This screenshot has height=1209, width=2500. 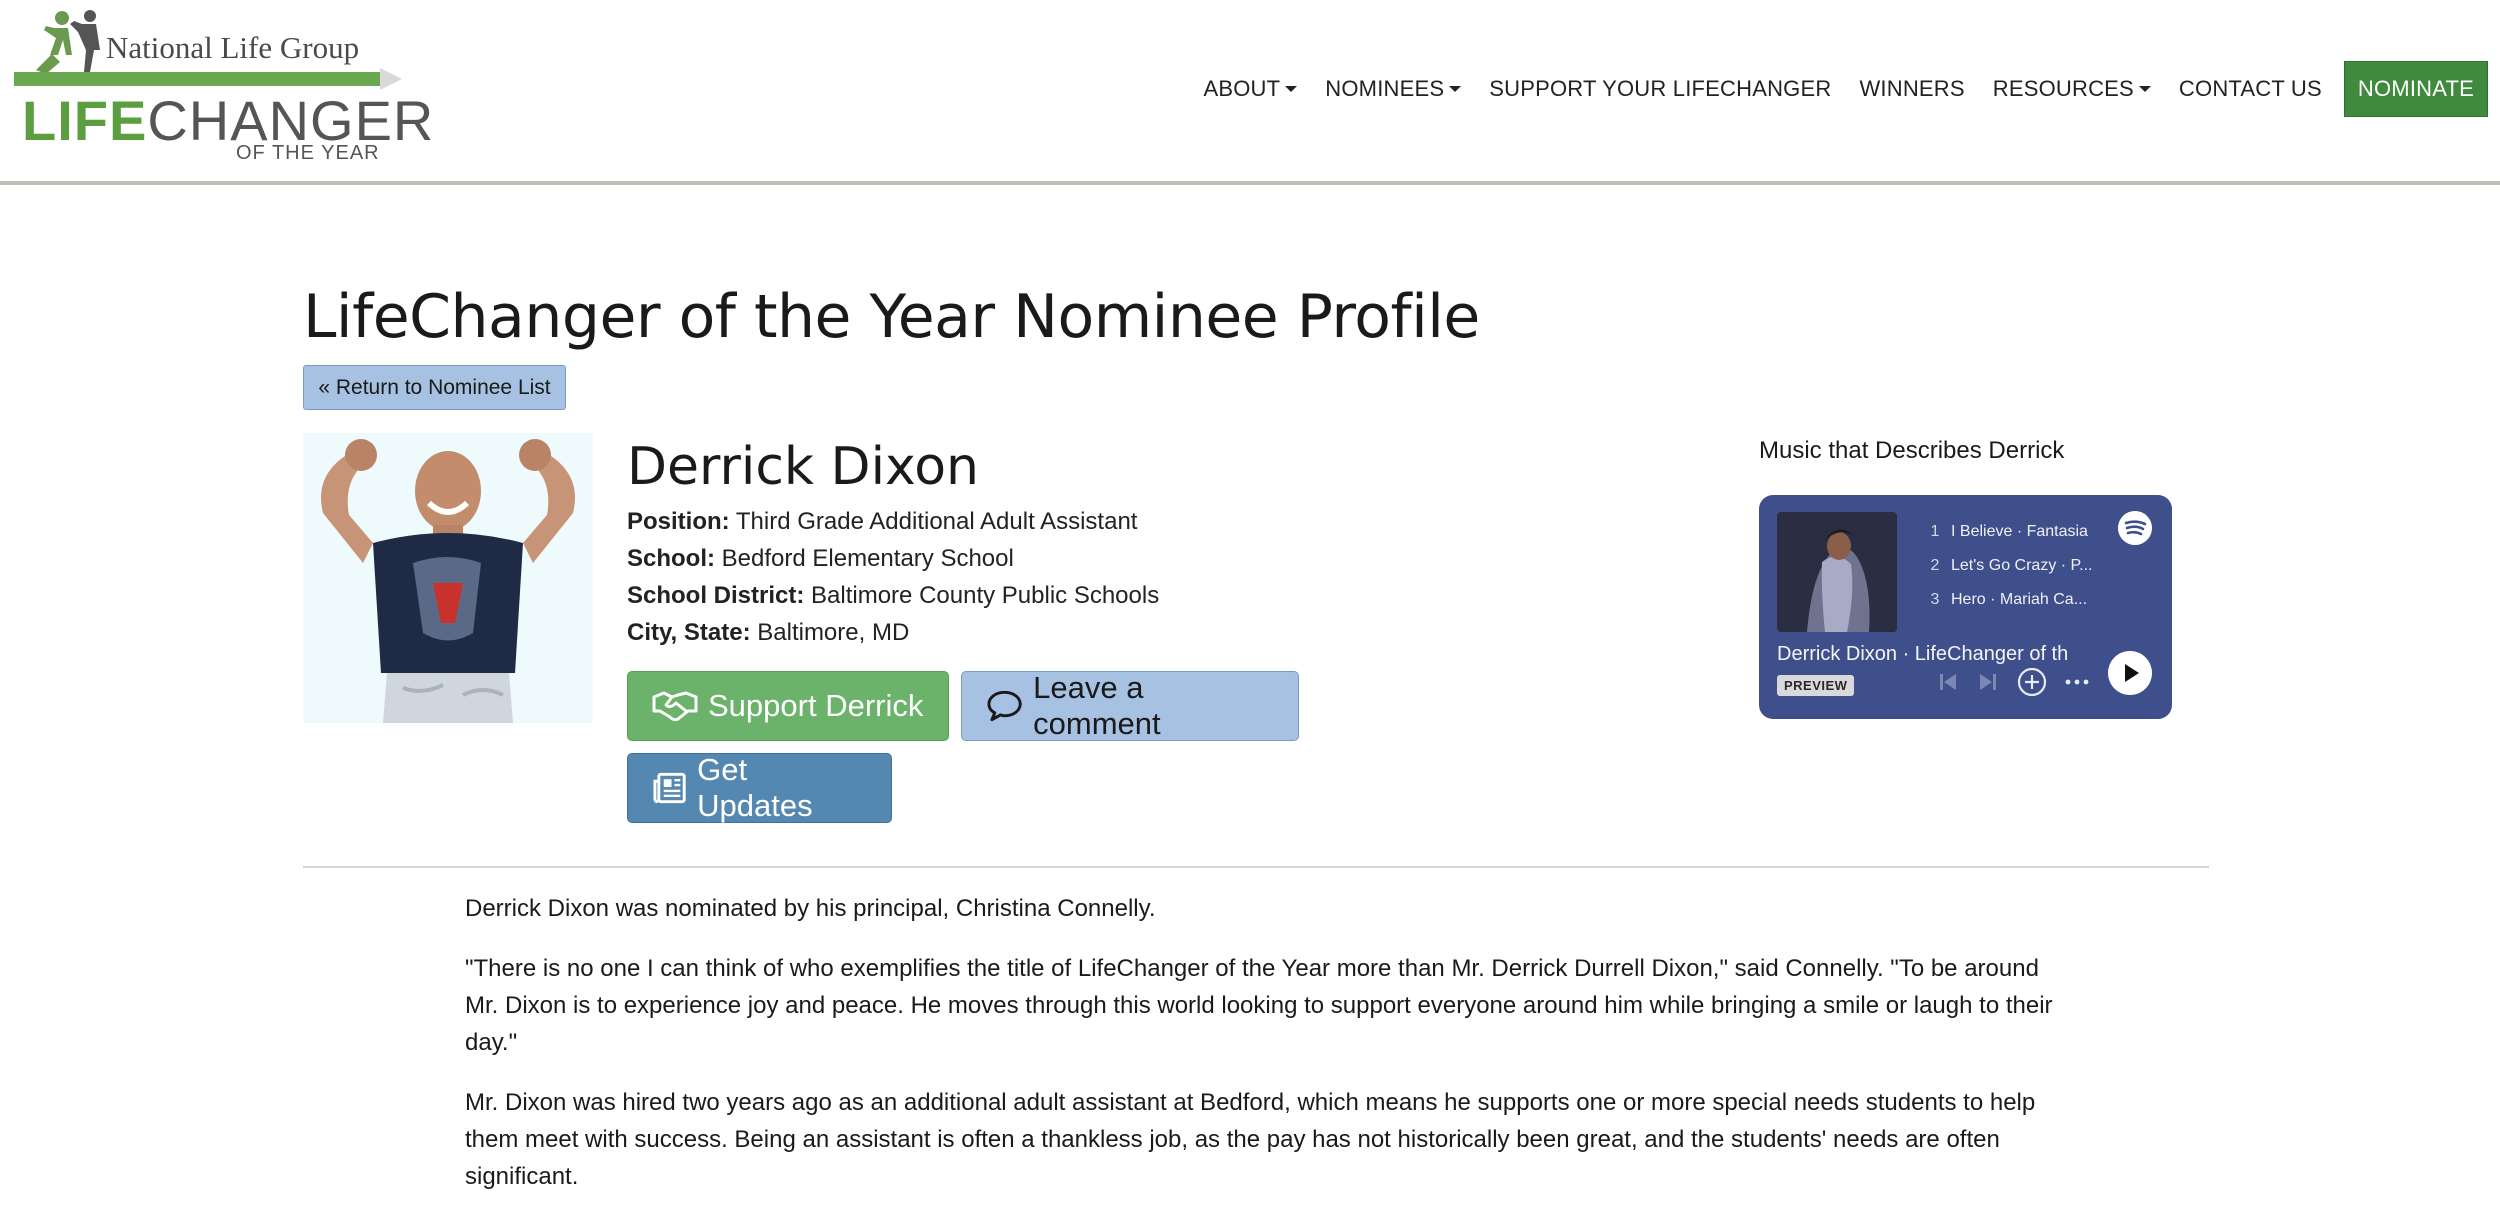 What do you see at coordinates (308, 153) in the screenshot?
I see `logo-subtitle: OF THE YEAR` at bounding box center [308, 153].